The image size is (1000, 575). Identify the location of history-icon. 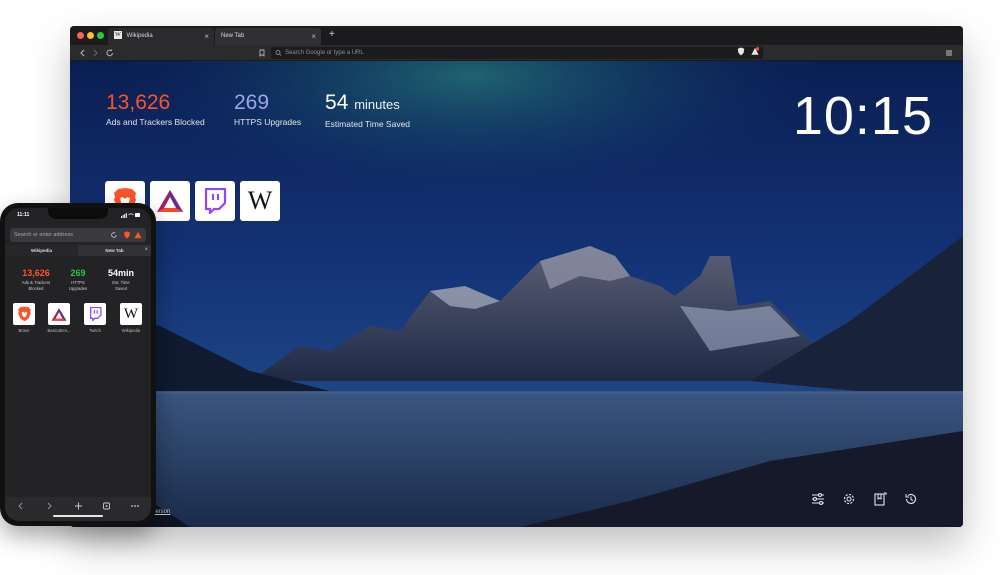
(911, 499).